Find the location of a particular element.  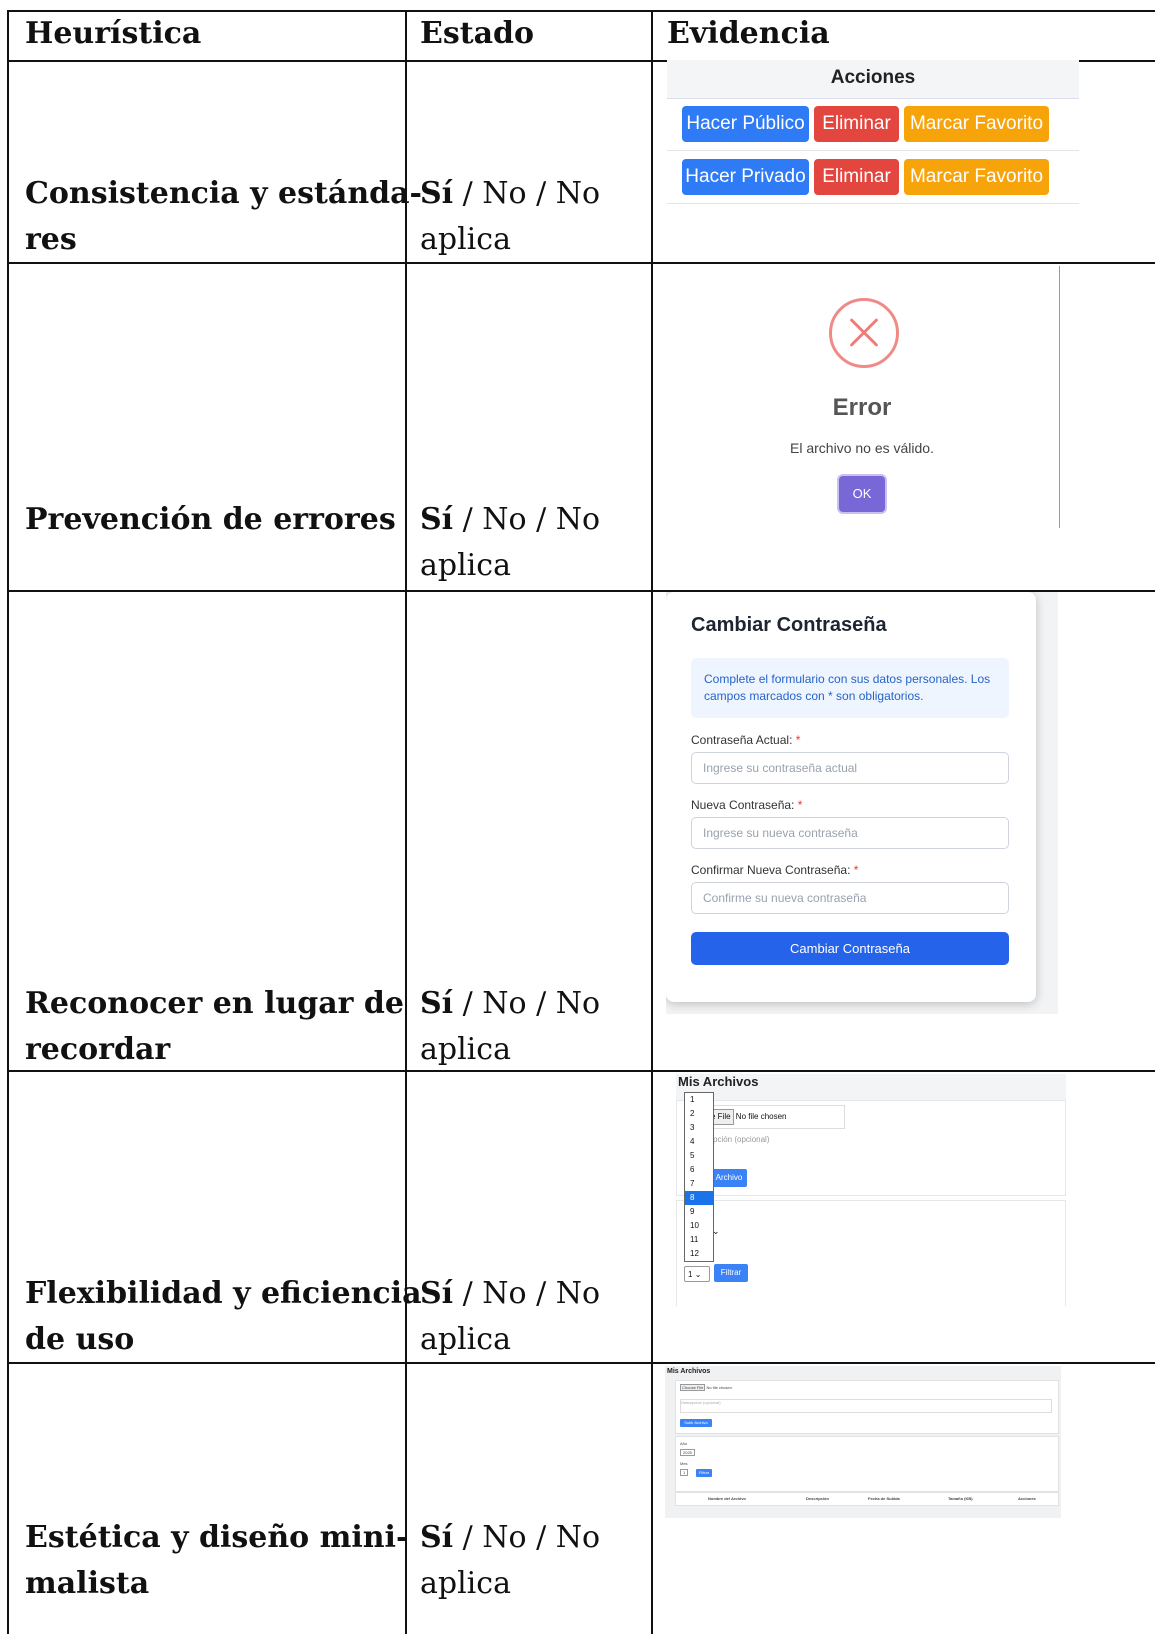

confirm-password-input: Confirme su nueva contraseña is located at coordinates (850, 898).